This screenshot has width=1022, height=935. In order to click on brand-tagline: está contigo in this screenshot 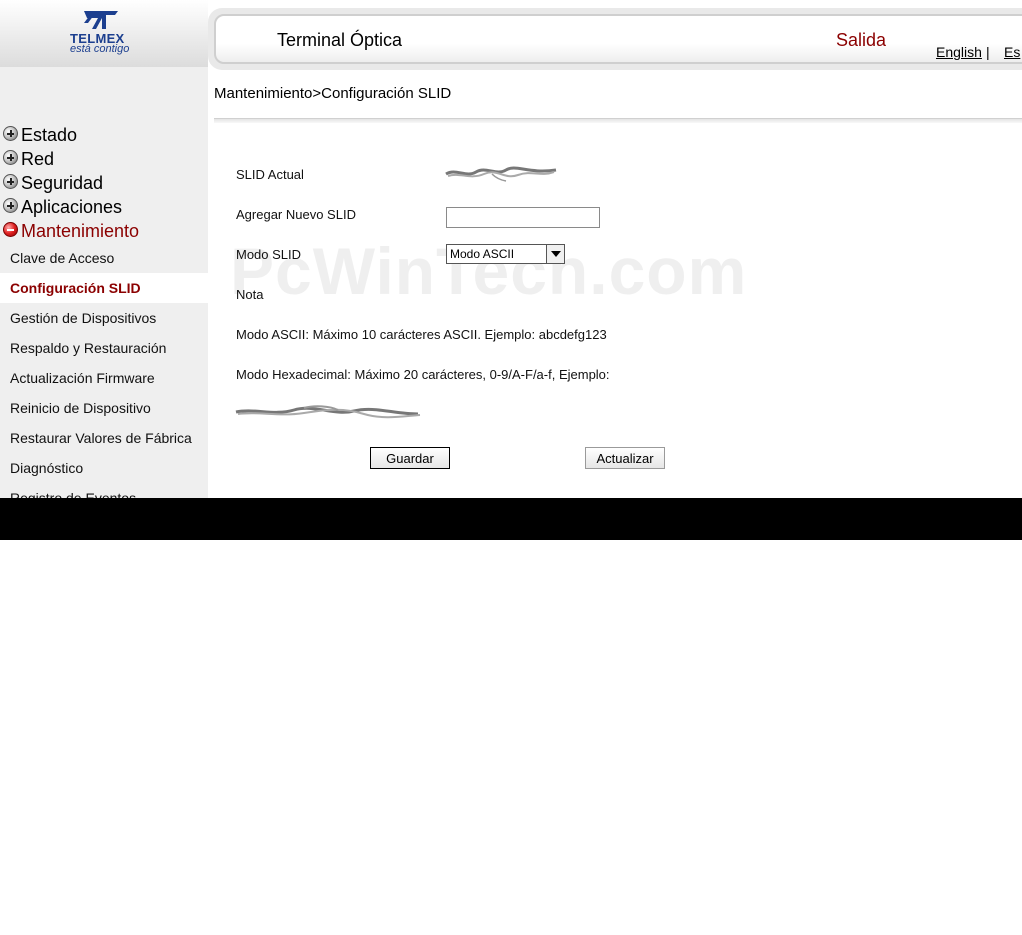, I will do `click(100, 49)`.